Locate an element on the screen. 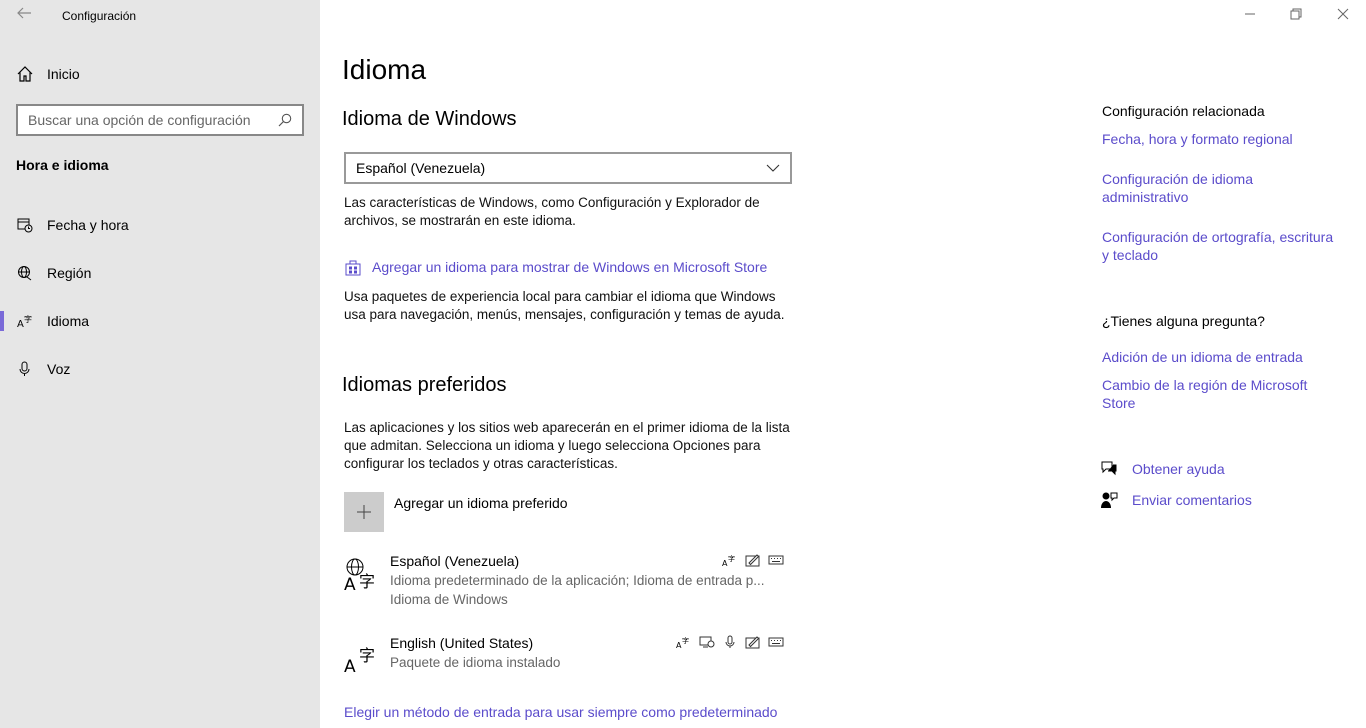  home-icon is located at coordinates (25, 74).